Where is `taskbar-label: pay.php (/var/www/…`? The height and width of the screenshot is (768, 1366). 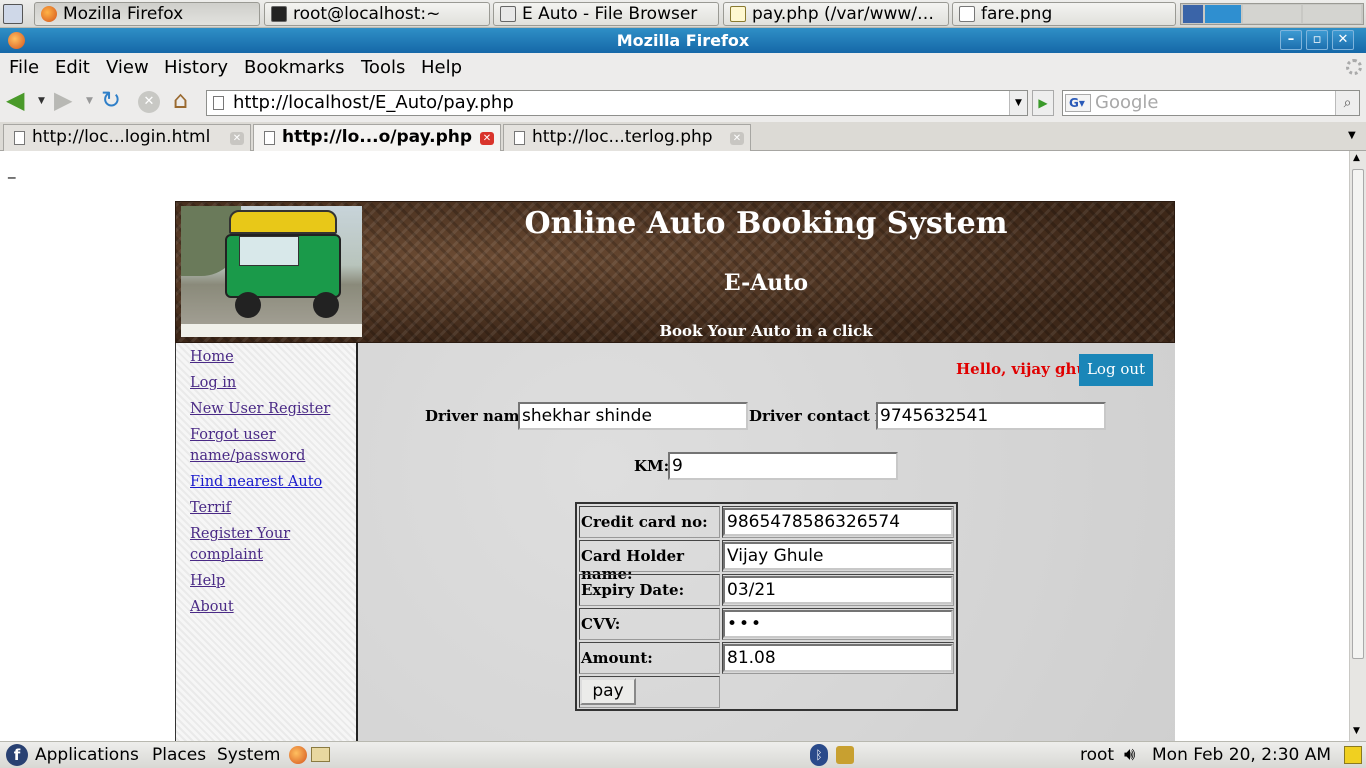 taskbar-label: pay.php (/var/www/… is located at coordinates (843, 14).